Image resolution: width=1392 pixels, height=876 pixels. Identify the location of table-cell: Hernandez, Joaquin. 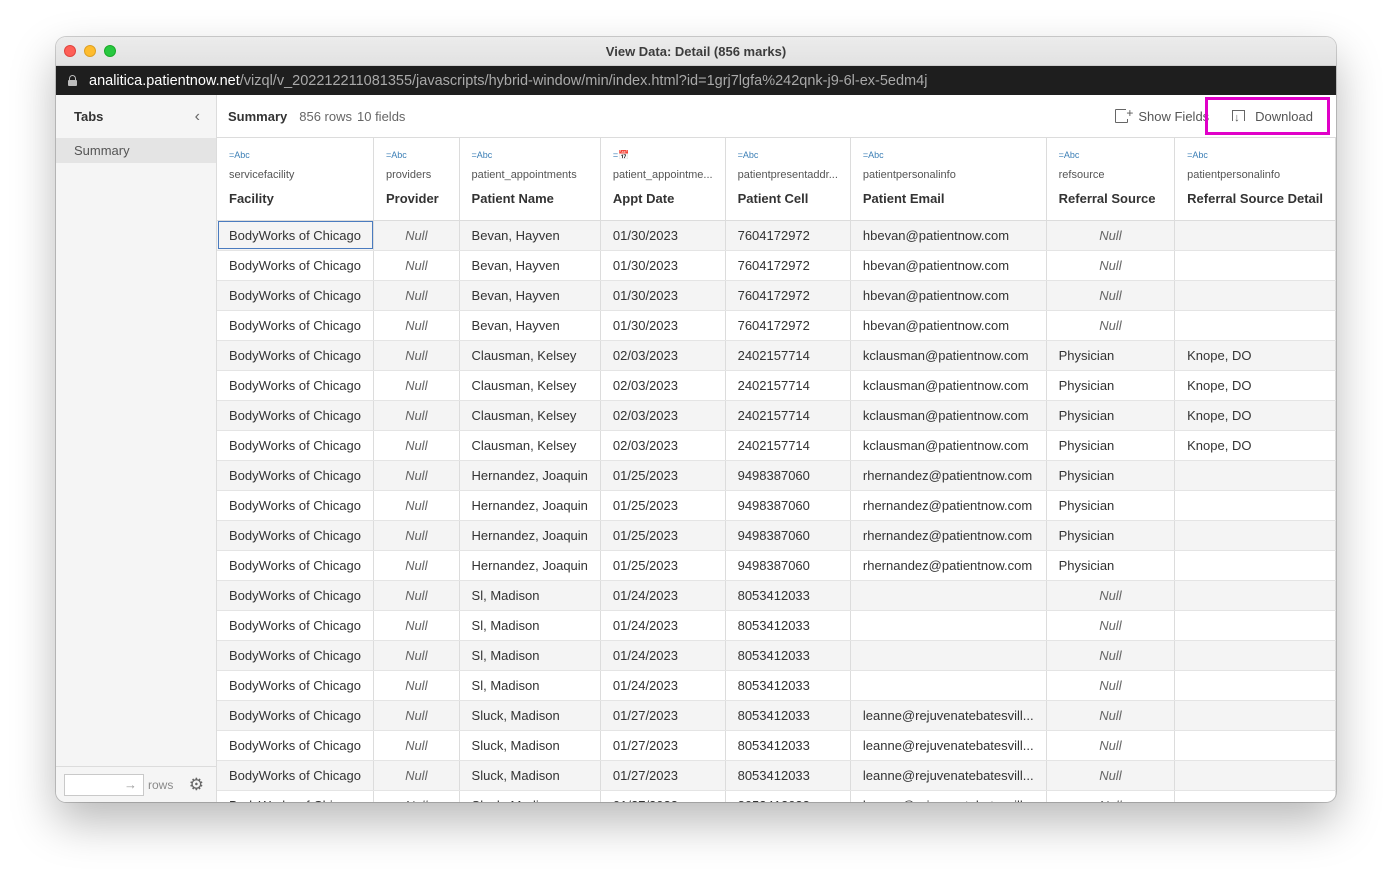
(530, 475).